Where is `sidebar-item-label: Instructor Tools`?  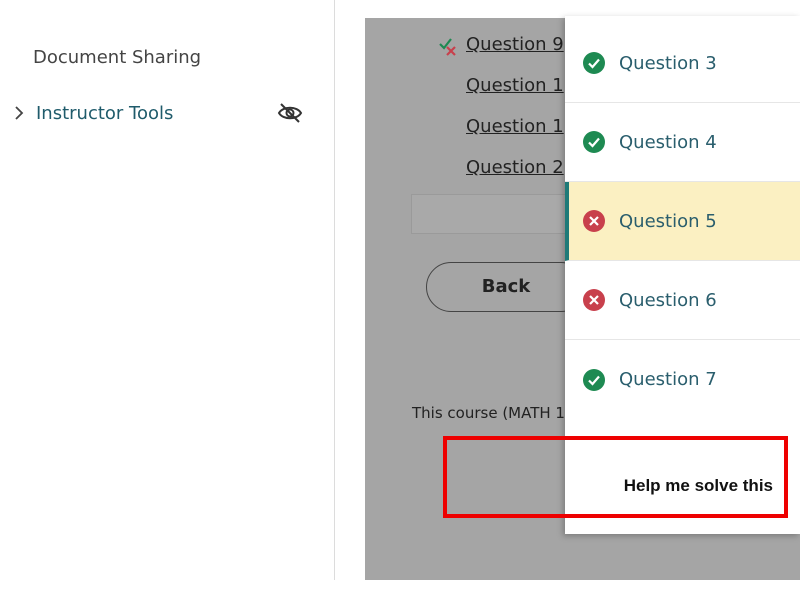 sidebar-item-label: Instructor Tools is located at coordinates (105, 113).